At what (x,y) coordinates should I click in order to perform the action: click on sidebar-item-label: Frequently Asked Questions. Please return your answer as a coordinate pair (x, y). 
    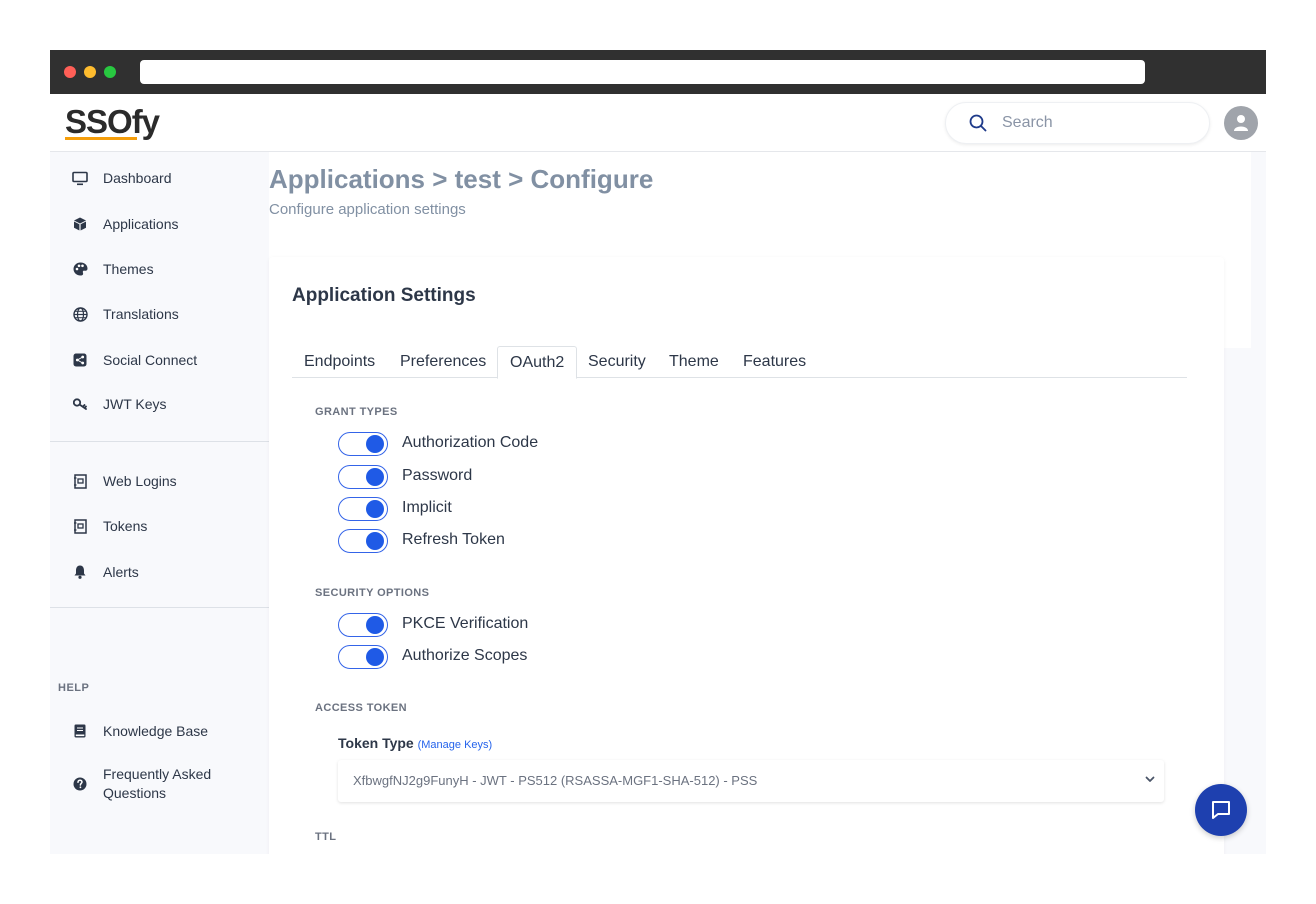
    Looking at the image, I should click on (157, 784).